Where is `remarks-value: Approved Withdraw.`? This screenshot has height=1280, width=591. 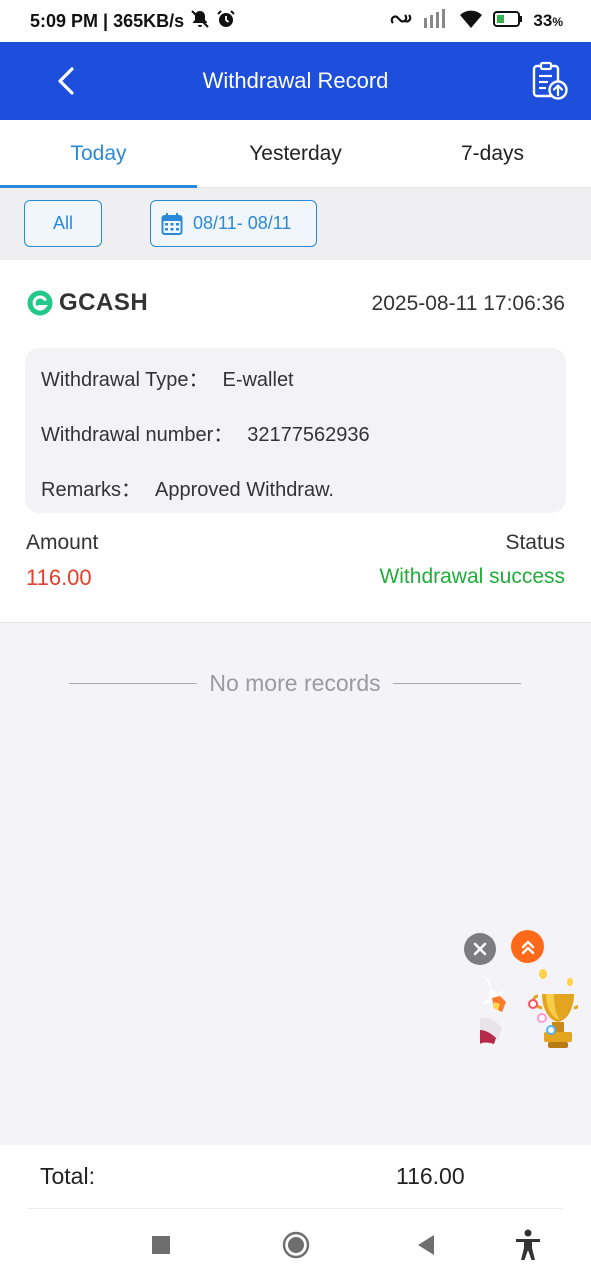 remarks-value: Approved Withdraw. is located at coordinates (244, 490).